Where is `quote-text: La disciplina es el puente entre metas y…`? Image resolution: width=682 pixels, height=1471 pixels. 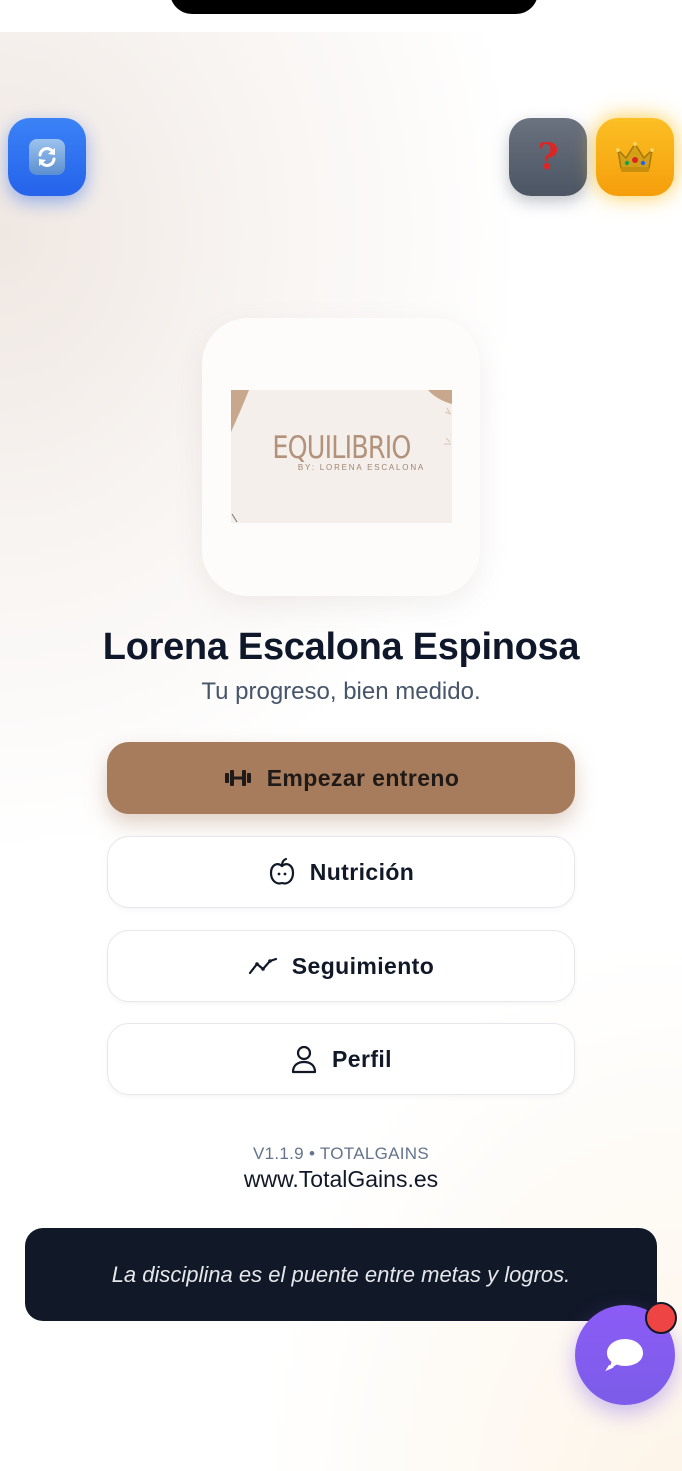 quote-text: La disciplina es el puente entre metas y… is located at coordinates (341, 1274).